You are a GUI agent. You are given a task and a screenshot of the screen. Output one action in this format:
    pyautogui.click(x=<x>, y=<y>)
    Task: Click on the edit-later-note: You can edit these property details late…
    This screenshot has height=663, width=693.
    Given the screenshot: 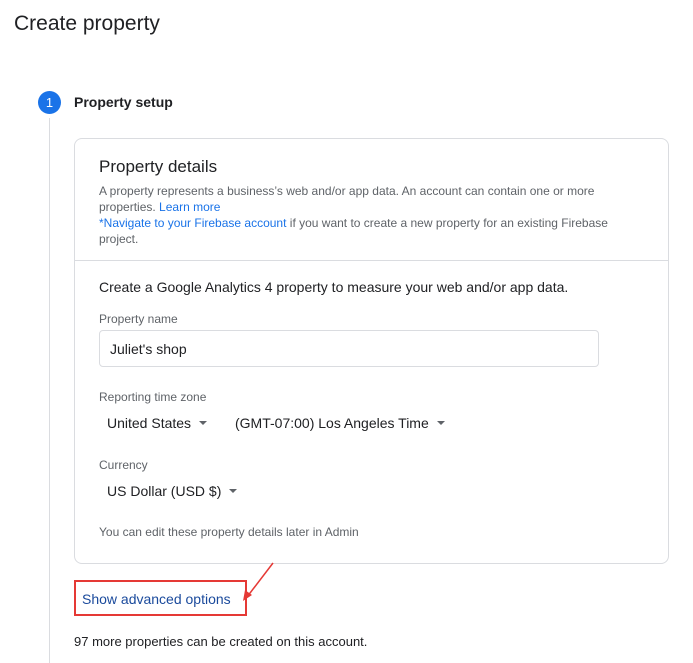 What is the action you would take?
    pyautogui.click(x=229, y=532)
    